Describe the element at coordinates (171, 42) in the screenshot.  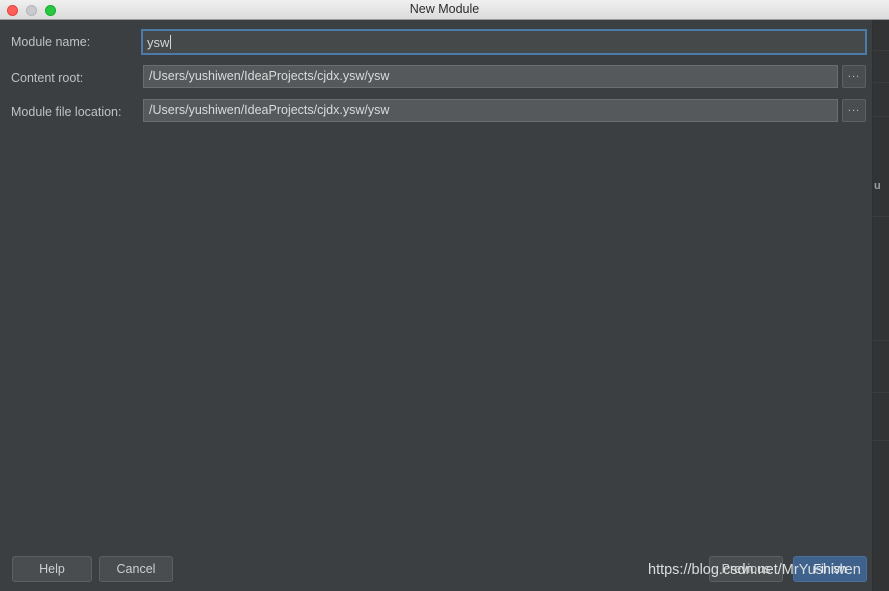
I see `text-caret` at that location.